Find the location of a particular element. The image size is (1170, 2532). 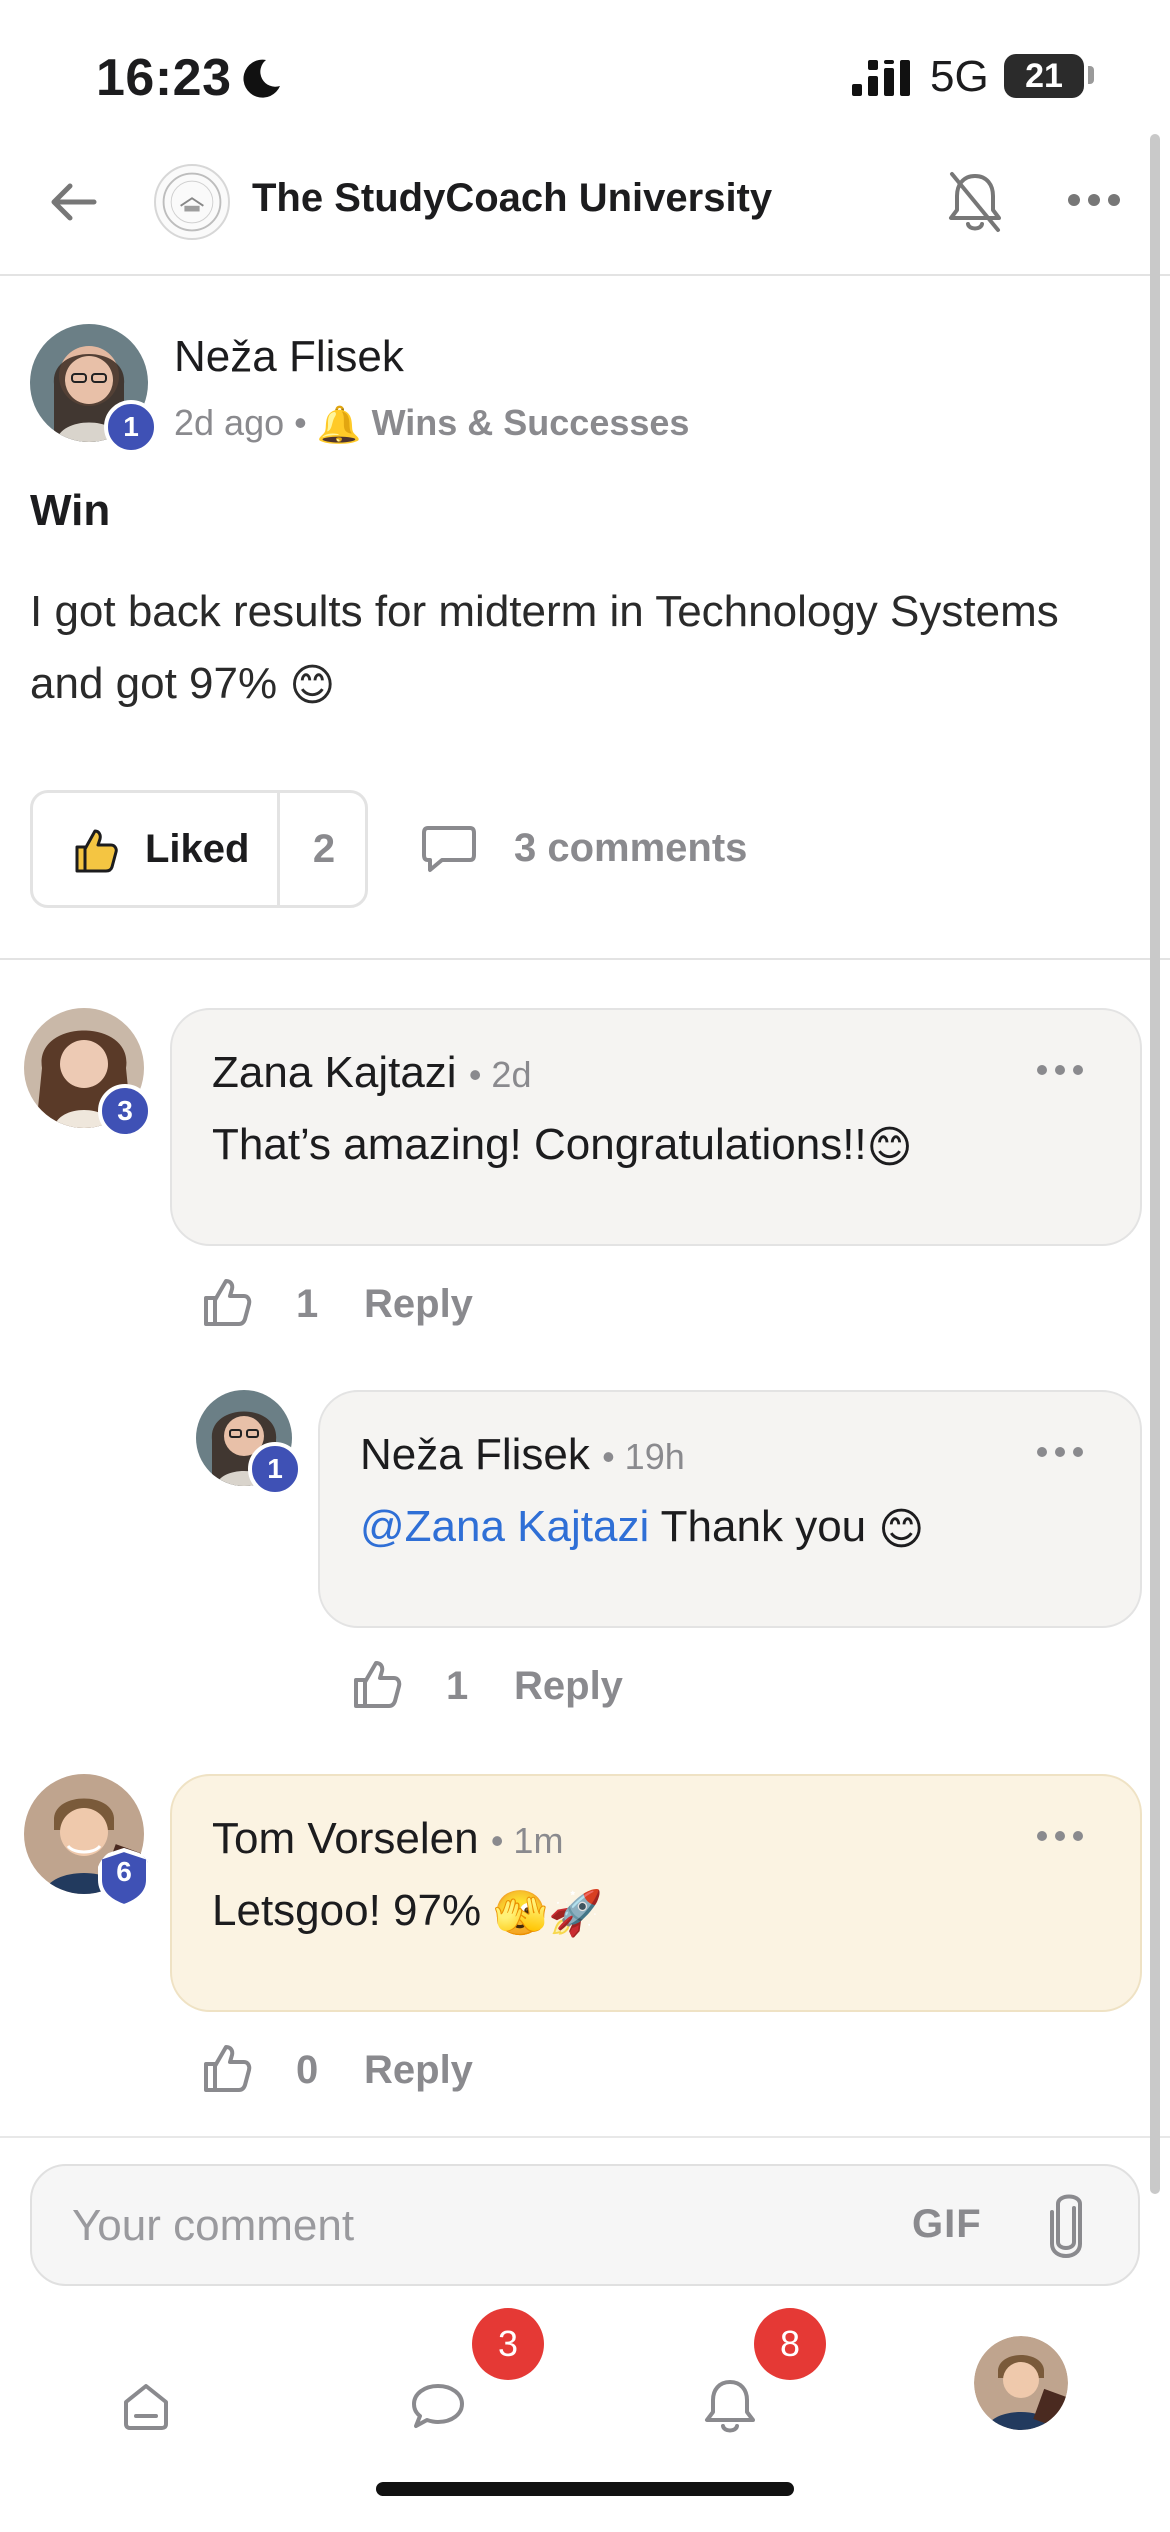

comment-bubble-icon is located at coordinates (449, 849).